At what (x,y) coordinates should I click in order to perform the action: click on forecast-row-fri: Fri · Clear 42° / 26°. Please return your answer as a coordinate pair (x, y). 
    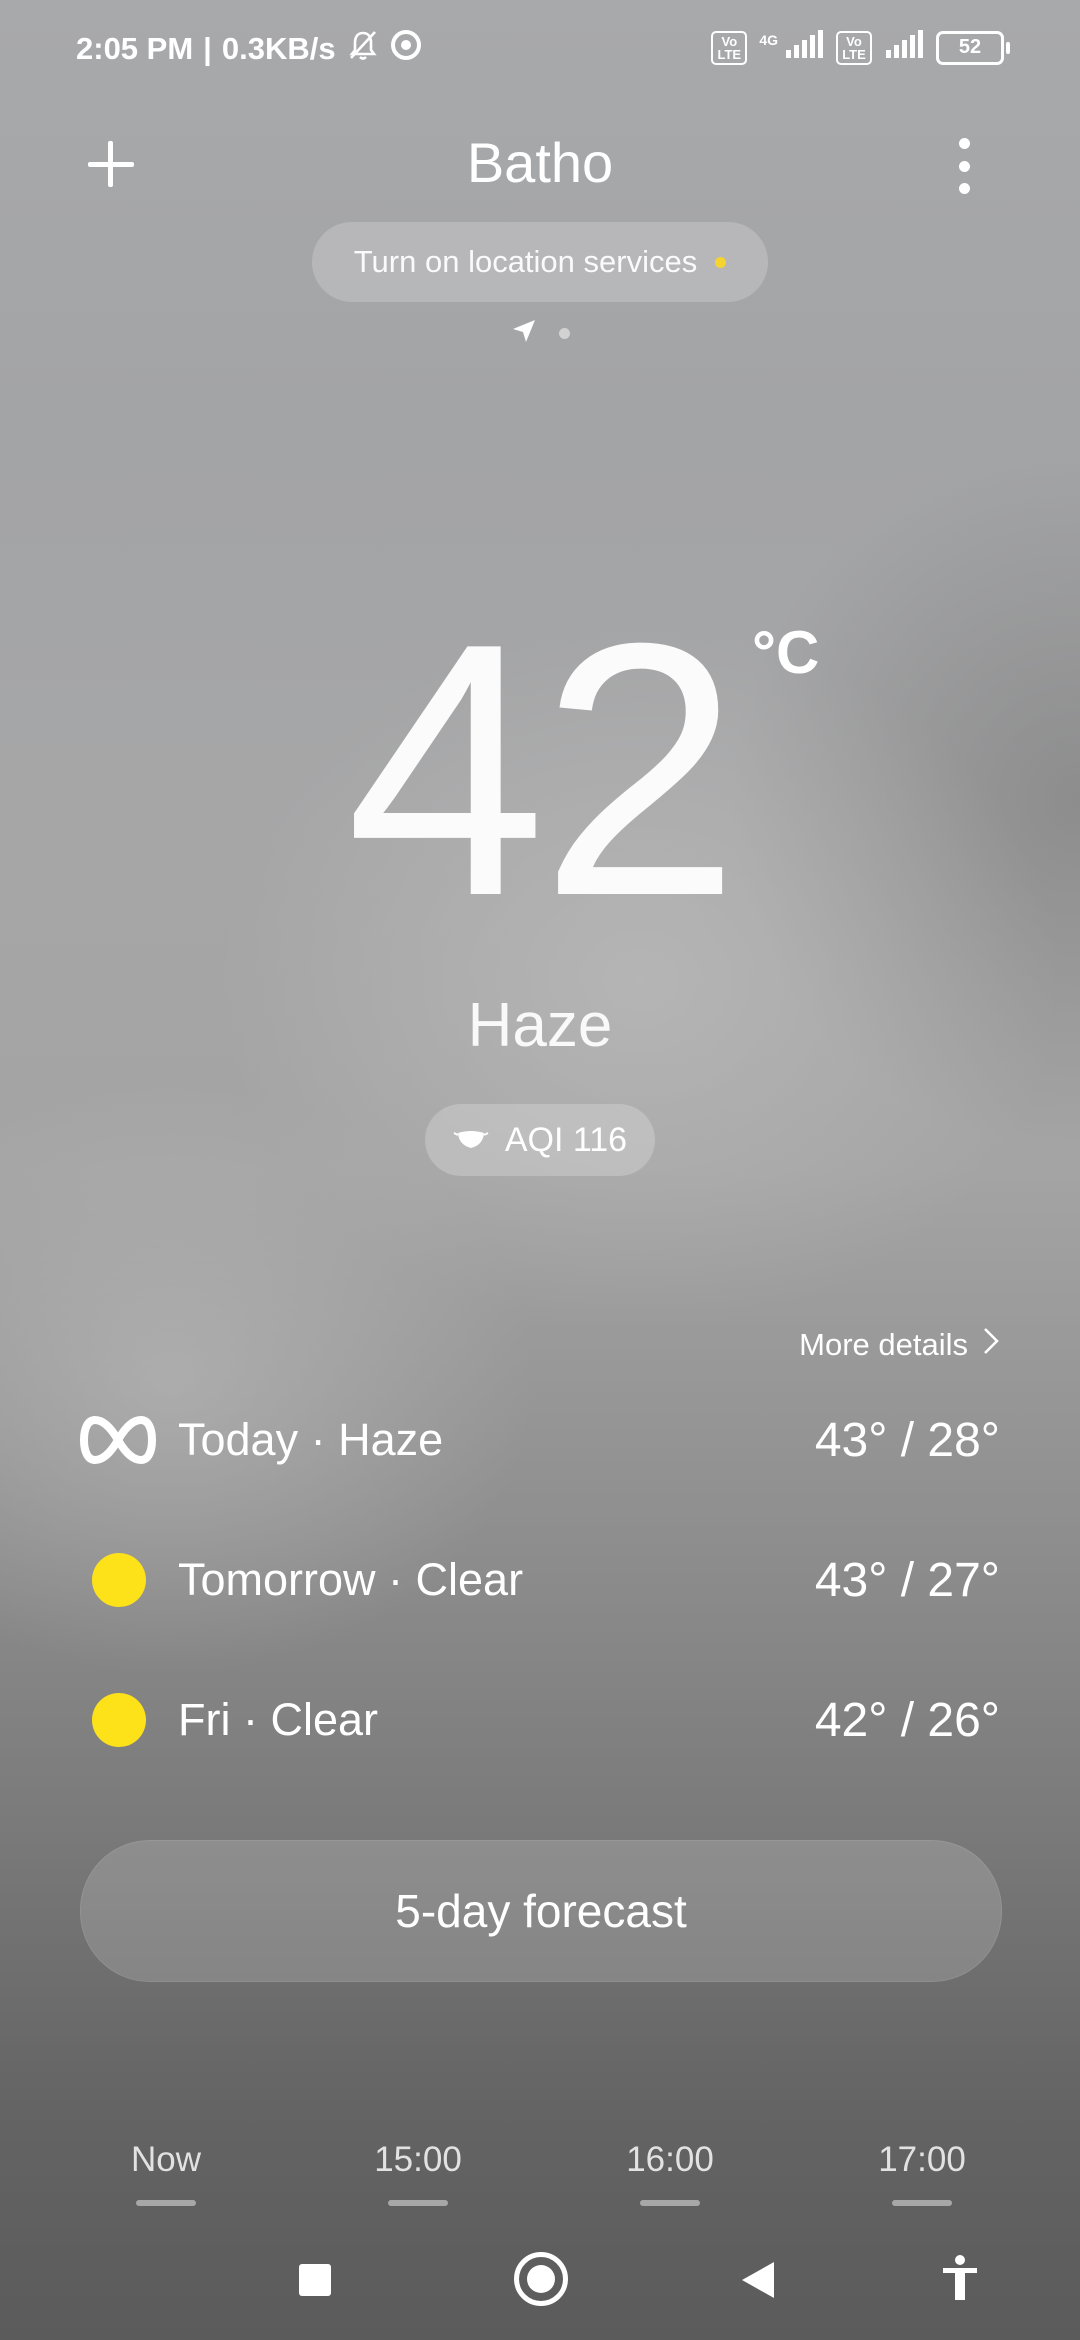
    Looking at the image, I should click on (540, 1720).